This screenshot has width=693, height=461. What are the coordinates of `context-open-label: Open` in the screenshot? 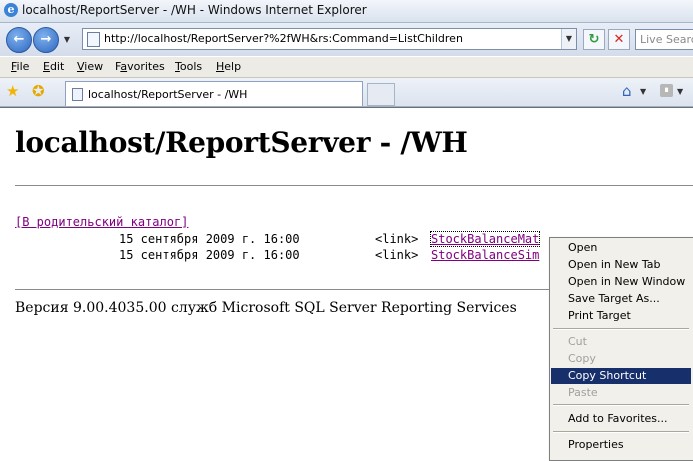 It's located at (583, 247).